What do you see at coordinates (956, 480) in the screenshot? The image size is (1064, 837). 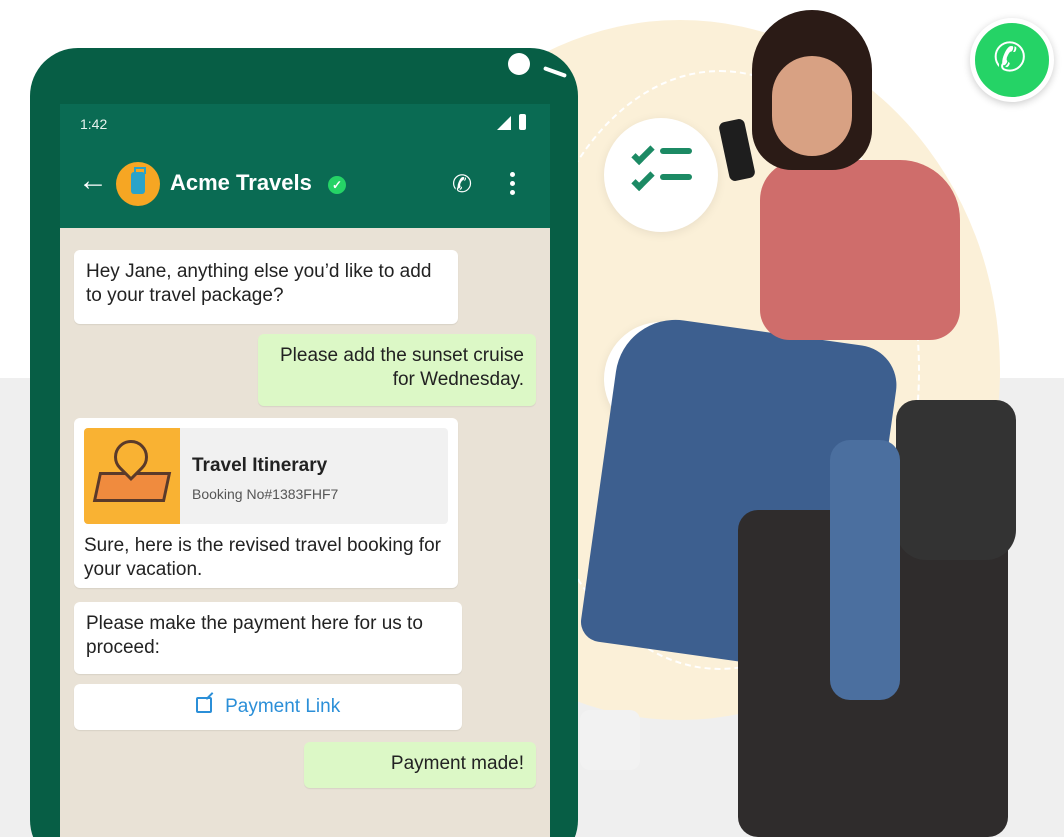 I see `handbag-image` at bounding box center [956, 480].